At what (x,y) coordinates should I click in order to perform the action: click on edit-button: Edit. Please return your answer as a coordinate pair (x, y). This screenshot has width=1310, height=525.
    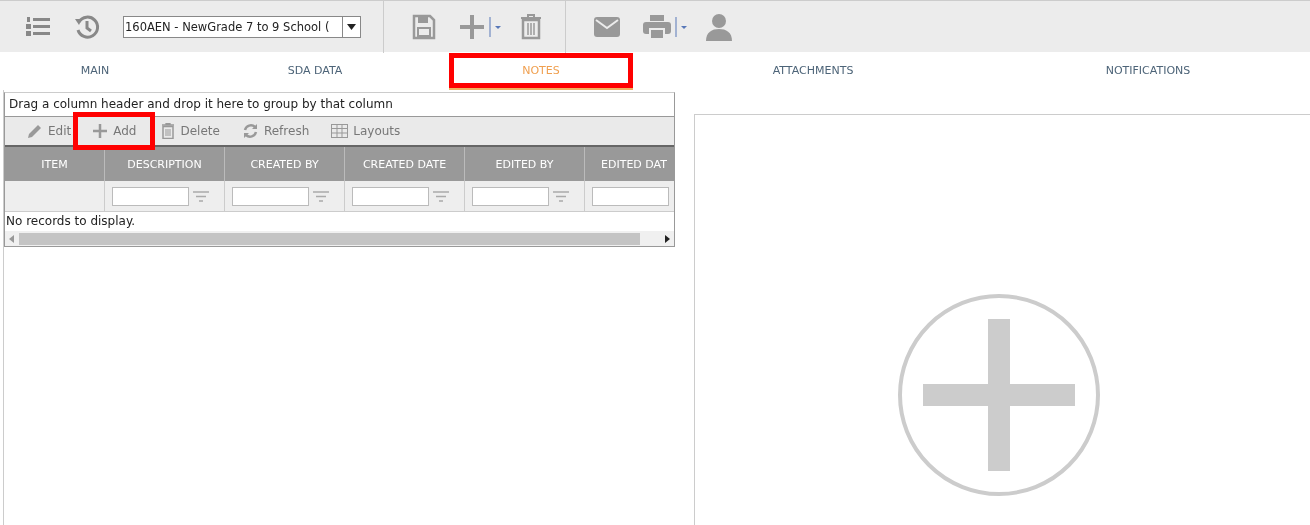
    Looking at the image, I should click on (49, 131).